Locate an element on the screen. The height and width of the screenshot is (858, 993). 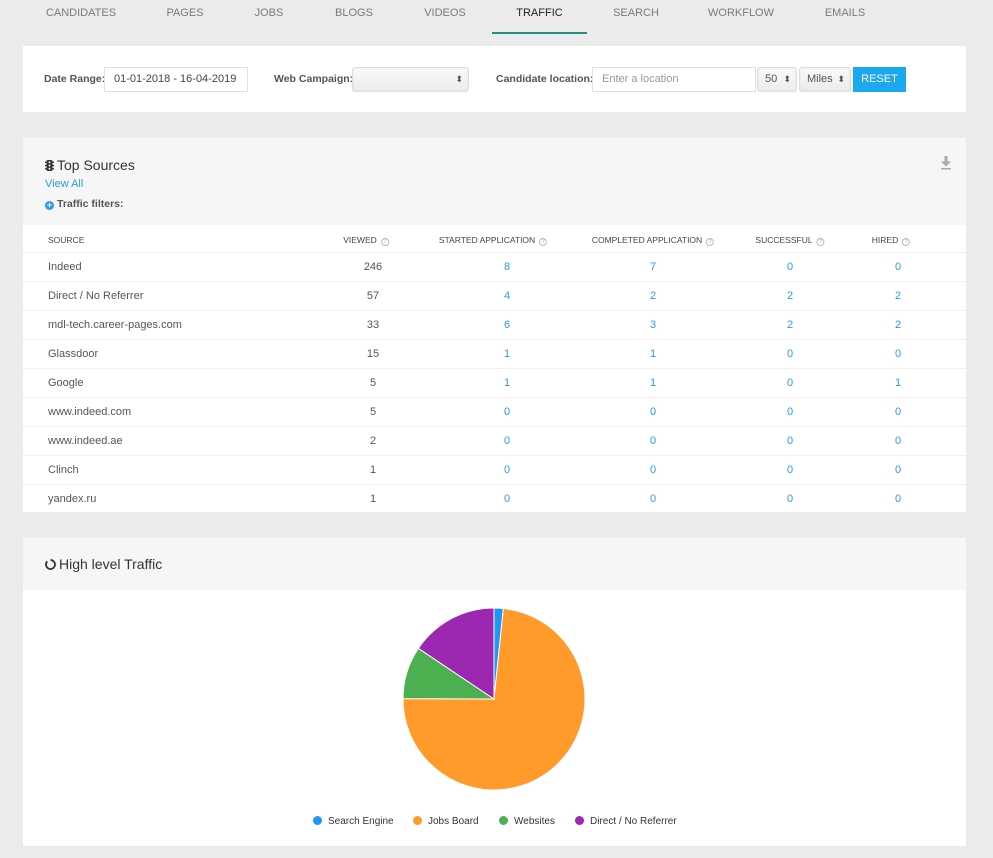
tab-search: SEARCH is located at coordinates (636, 17).